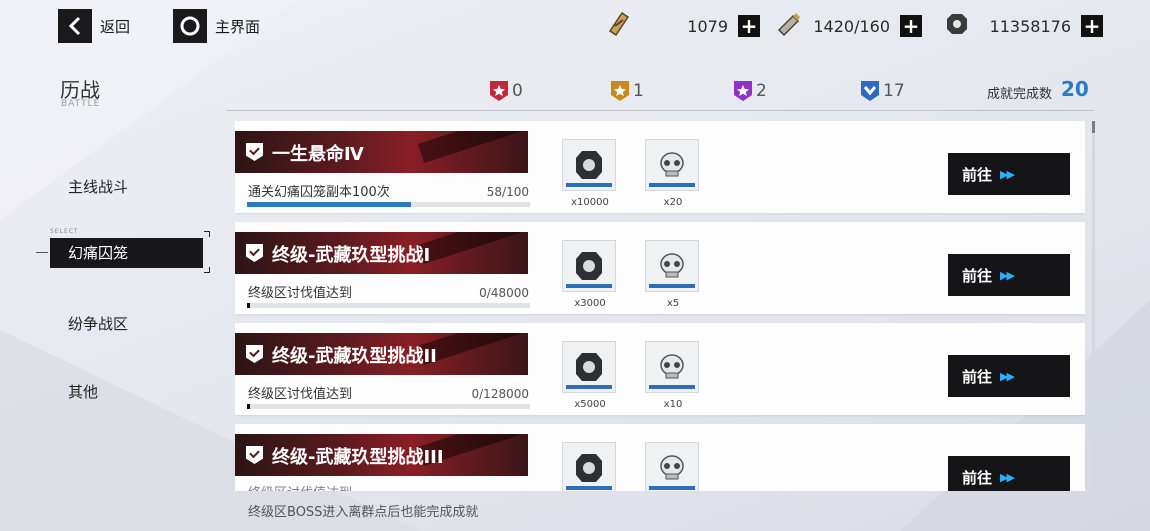 The height and width of the screenshot is (531, 1150). I want to click on task-banner: 终级-武藏玖型挑战II, so click(381, 354).